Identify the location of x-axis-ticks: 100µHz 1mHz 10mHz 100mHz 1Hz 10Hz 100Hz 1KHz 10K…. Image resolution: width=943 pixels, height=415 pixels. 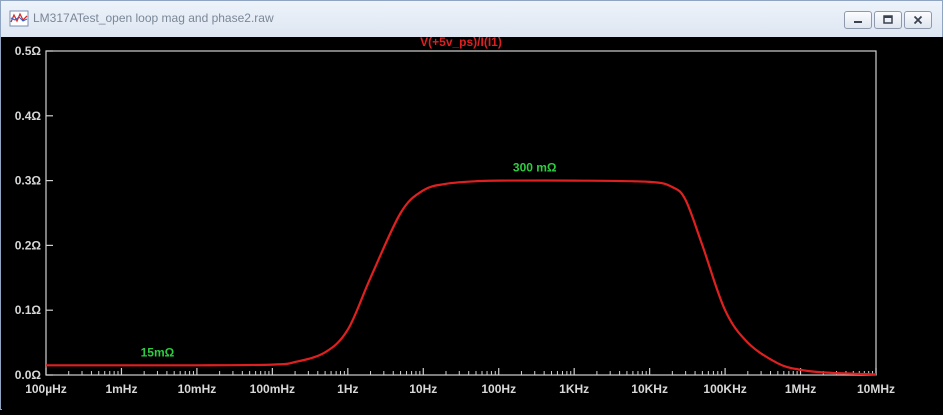
(460, 382).